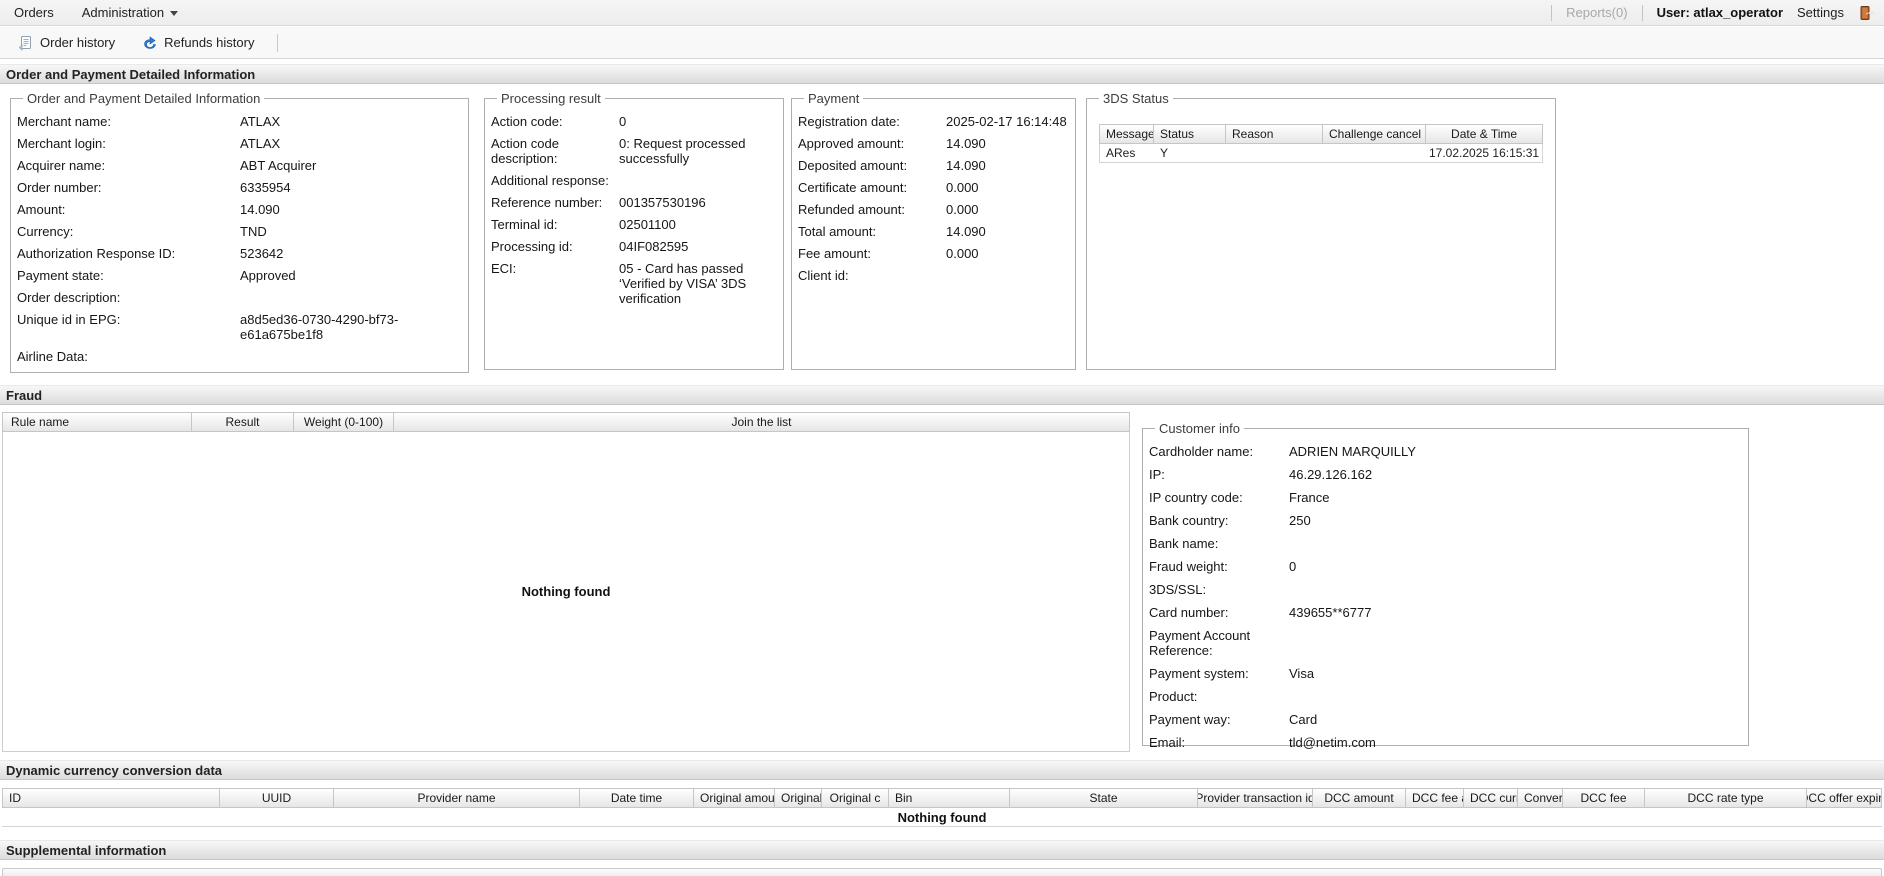 This screenshot has height=876, width=1884. What do you see at coordinates (1255, 798) in the screenshot?
I see `column-header: Provider transaction id` at bounding box center [1255, 798].